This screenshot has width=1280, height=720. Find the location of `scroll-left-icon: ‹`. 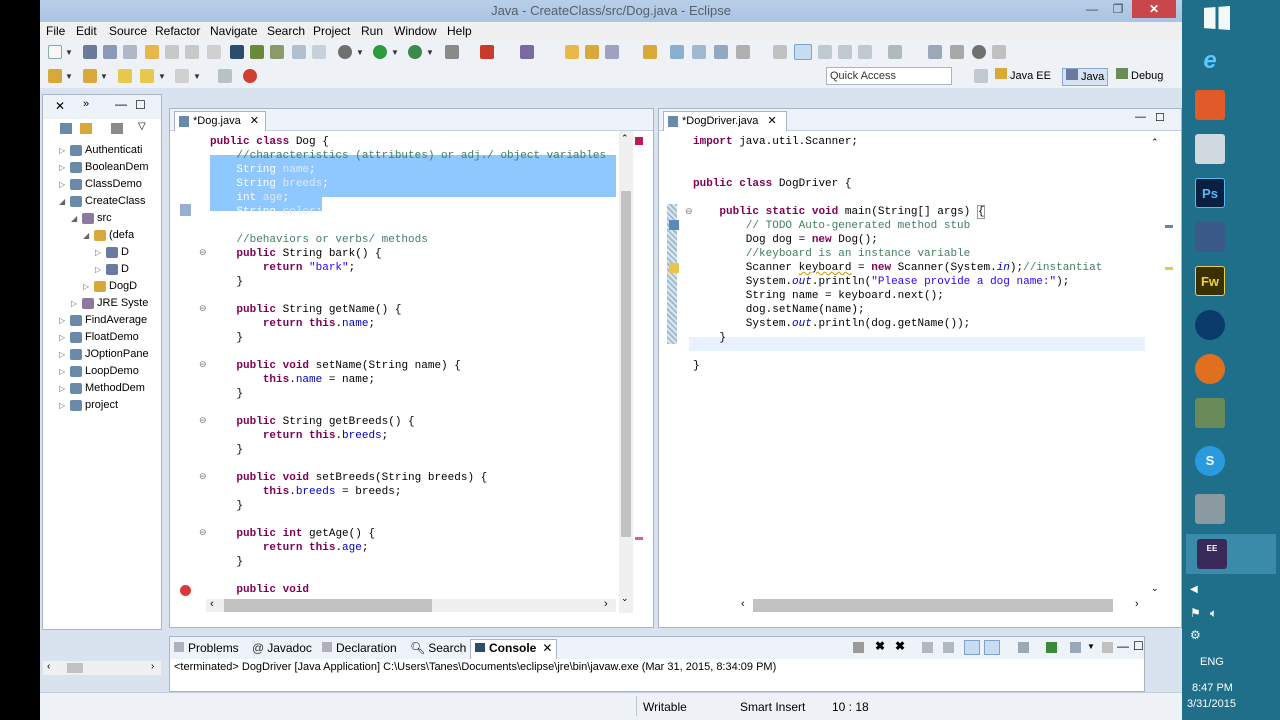

scroll-left-icon: ‹ is located at coordinates (212, 604).